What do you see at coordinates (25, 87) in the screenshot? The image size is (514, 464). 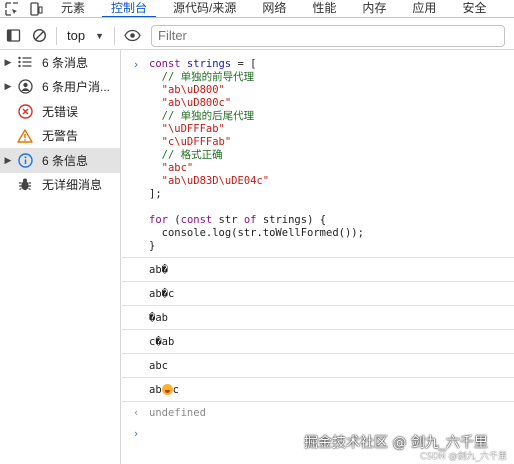 I see `user-icon` at bounding box center [25, 87].